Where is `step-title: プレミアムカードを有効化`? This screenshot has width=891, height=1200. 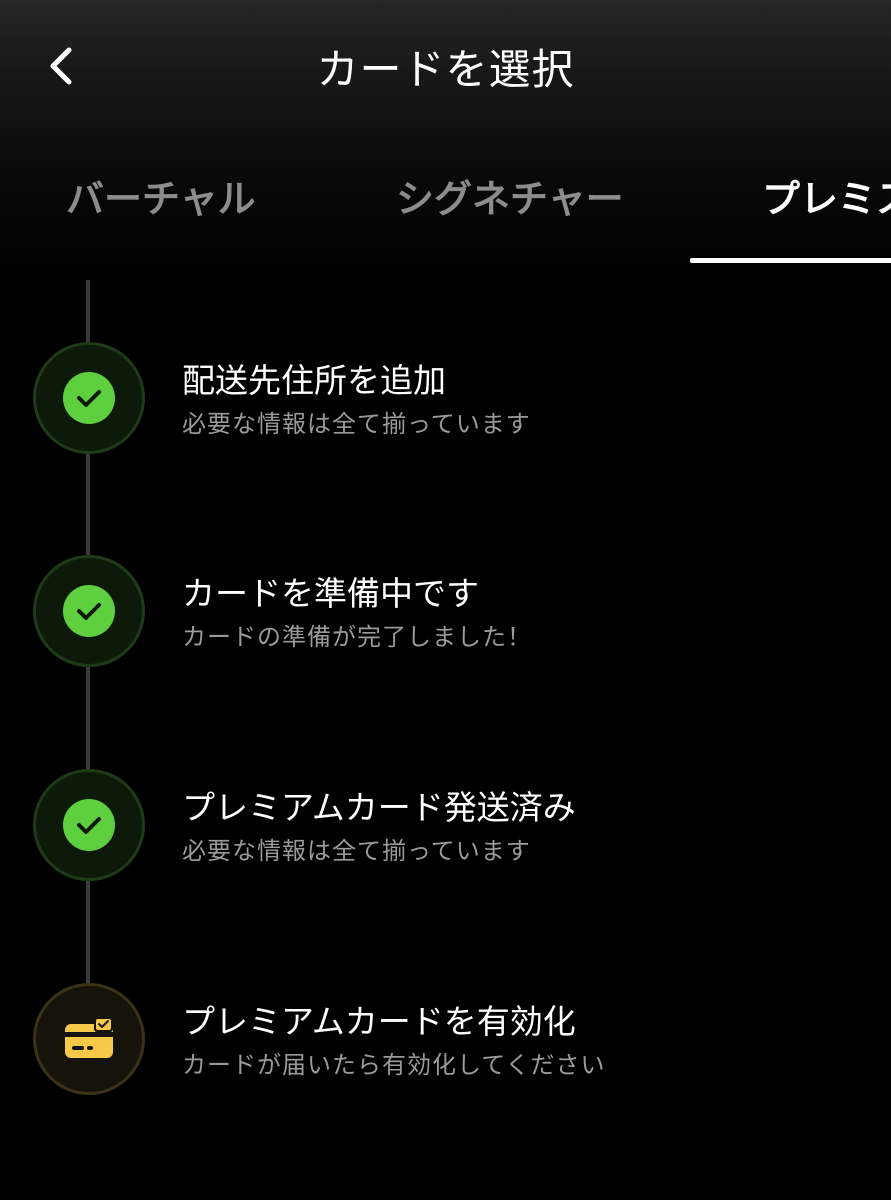
step-title: プレミアムカードを有効化 is located at coordinates (379, 1021).